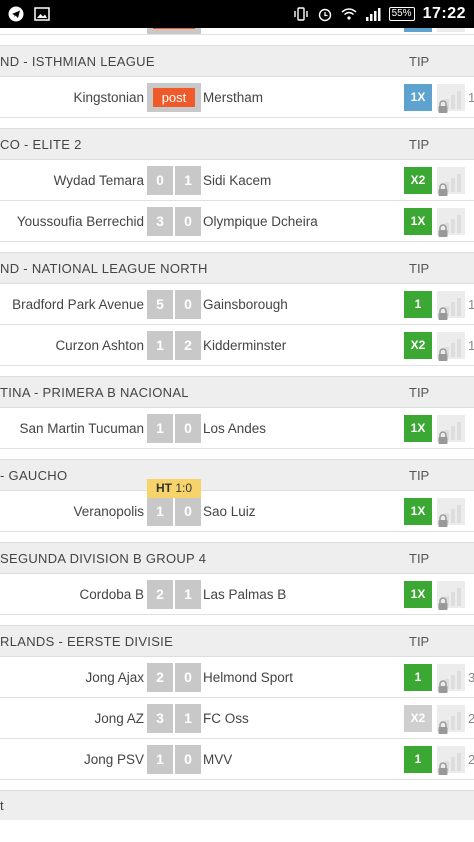 This screenshot has height=842, width=474. Describe the element at coordinates (80, 221) in the screenshot. I see `home-team: Youssoufia Berrechid` at that location.